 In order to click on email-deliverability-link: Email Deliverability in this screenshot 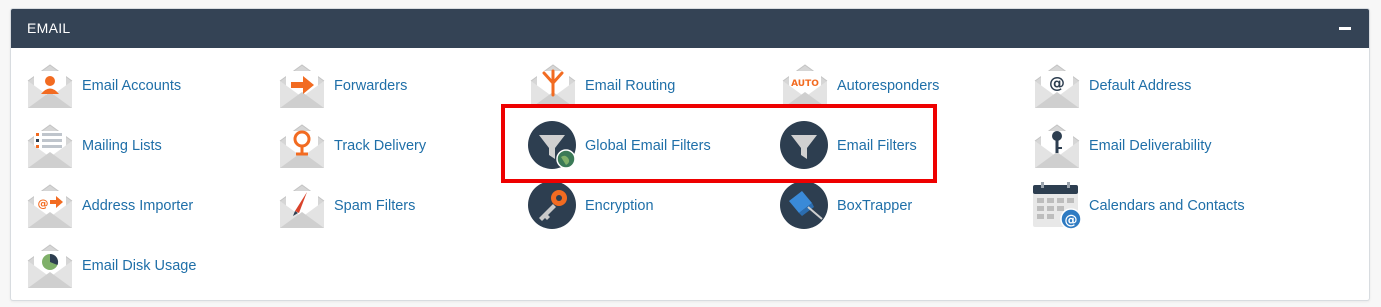, I will do `click(1121, 146)`.